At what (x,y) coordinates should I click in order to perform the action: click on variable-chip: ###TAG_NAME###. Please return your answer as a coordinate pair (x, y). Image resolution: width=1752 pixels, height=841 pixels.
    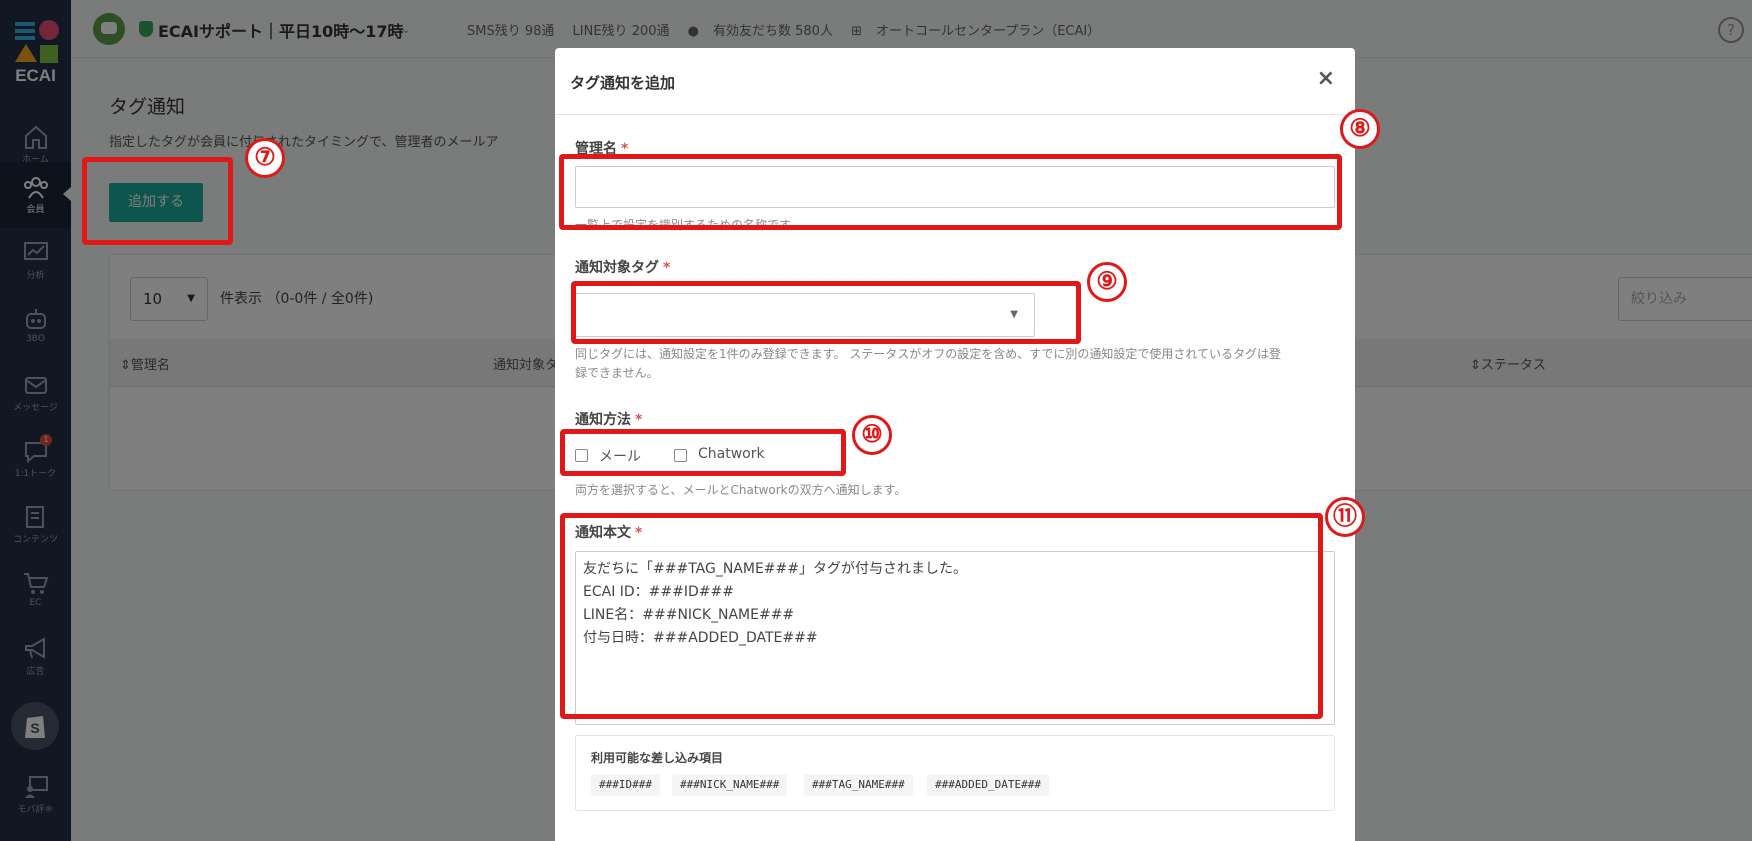
    Looking at the image, I should click on (858, 785).